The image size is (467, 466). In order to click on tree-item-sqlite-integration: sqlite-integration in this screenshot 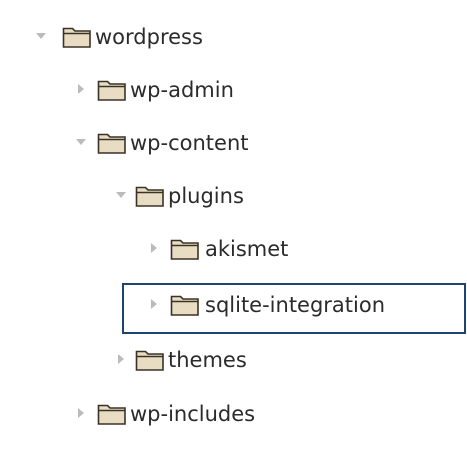, I will do `click(233, 309)`.